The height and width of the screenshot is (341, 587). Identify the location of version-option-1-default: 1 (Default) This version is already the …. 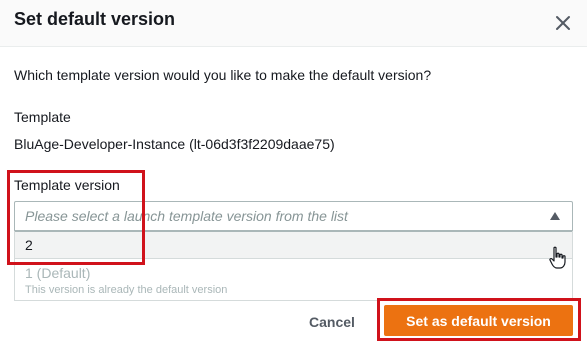
(293, 279).